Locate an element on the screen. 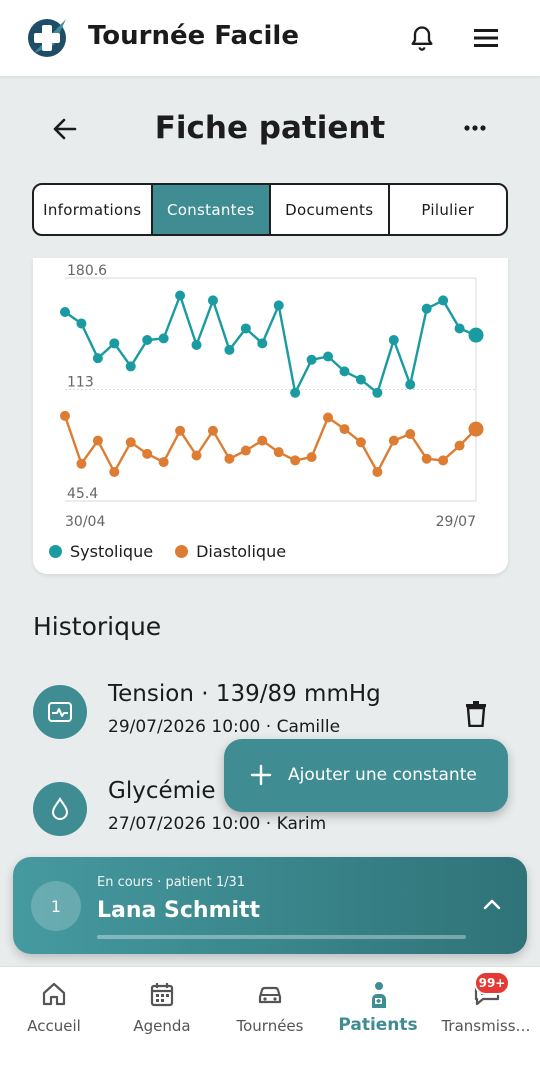  legend-dot-diastolic is located at coordinates (182, 551).